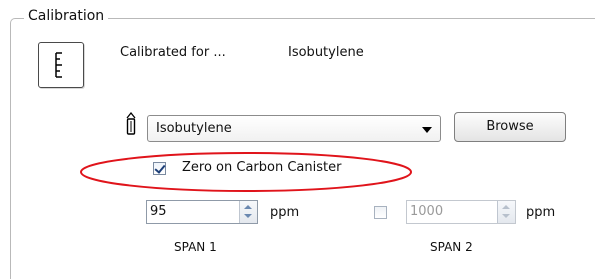 The width and height of the screenshot is (595, 279). I want to click on span1-unit: ppm, so click(285, 212).